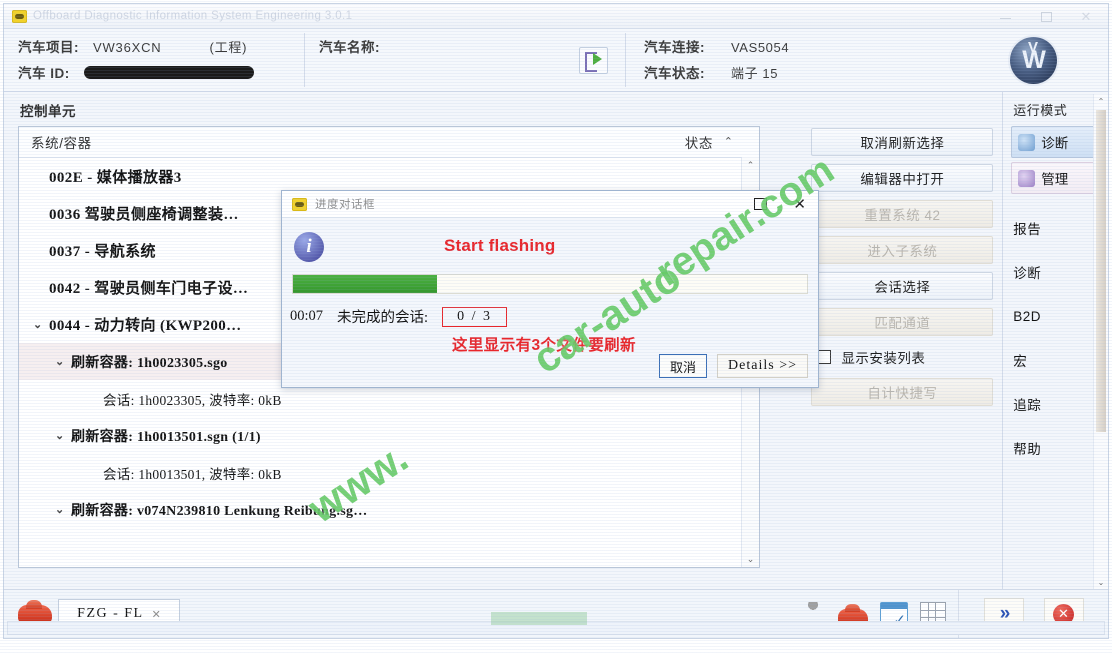 Image resolution: width=1112 pixels, height=653 pixels. Describe the element at coordinates (1020, 361) in the screenshot. I see `sidebar-item-label: 宏` at that location.